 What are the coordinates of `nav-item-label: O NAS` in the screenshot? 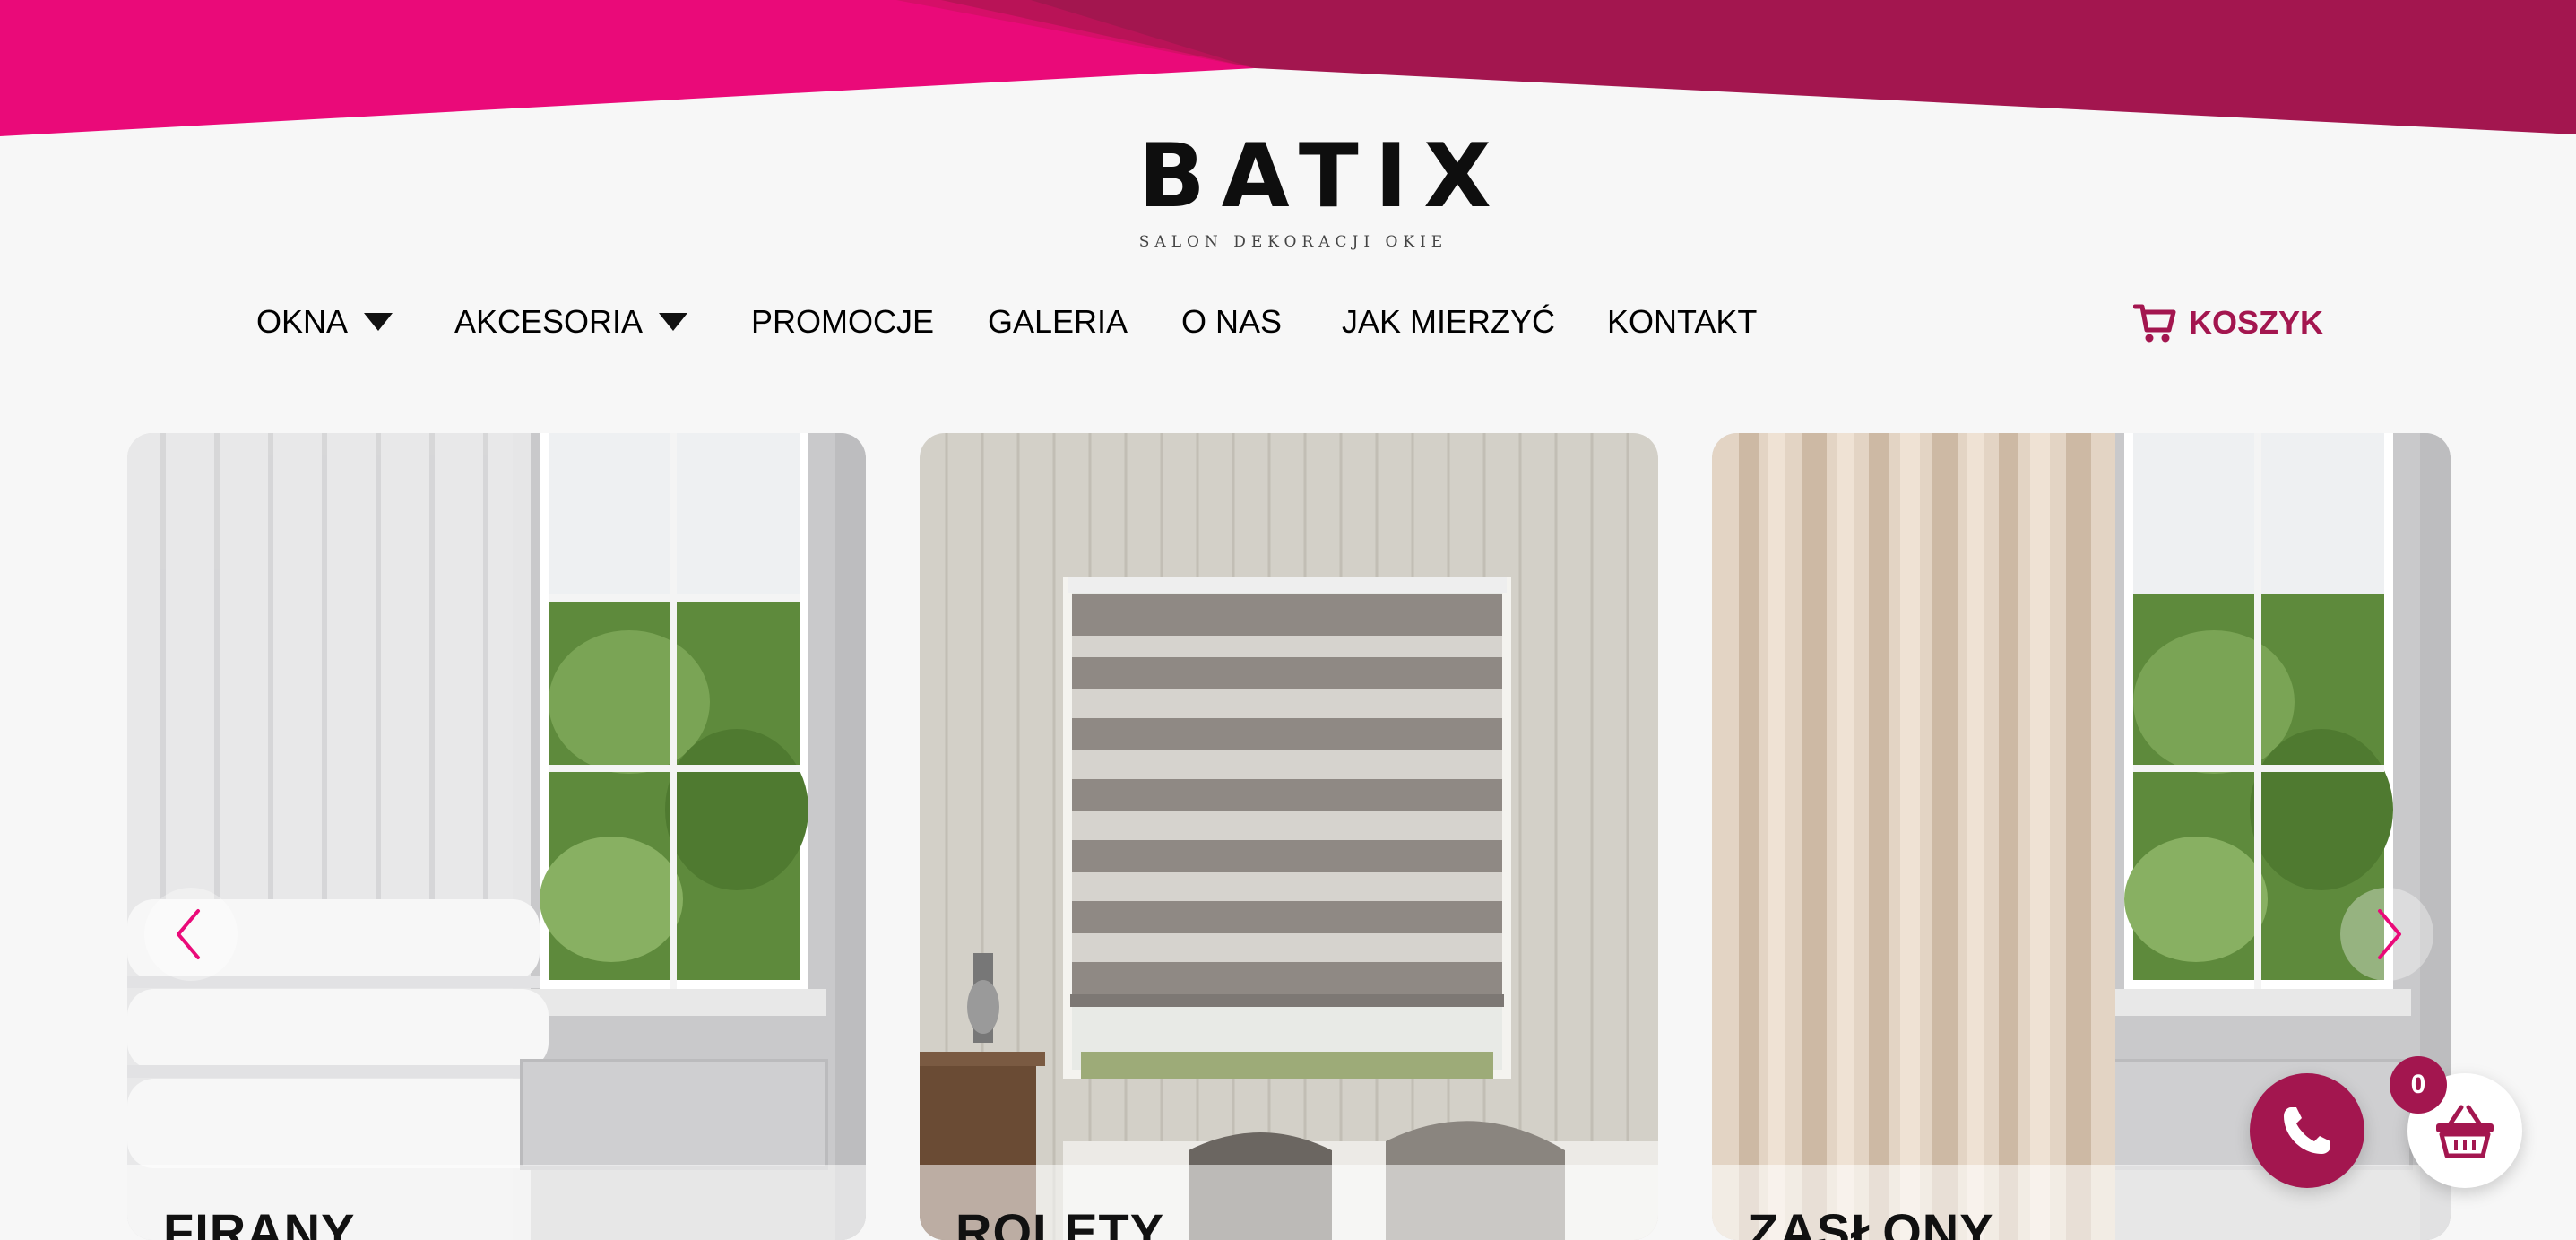 It's located at (1232, 321).